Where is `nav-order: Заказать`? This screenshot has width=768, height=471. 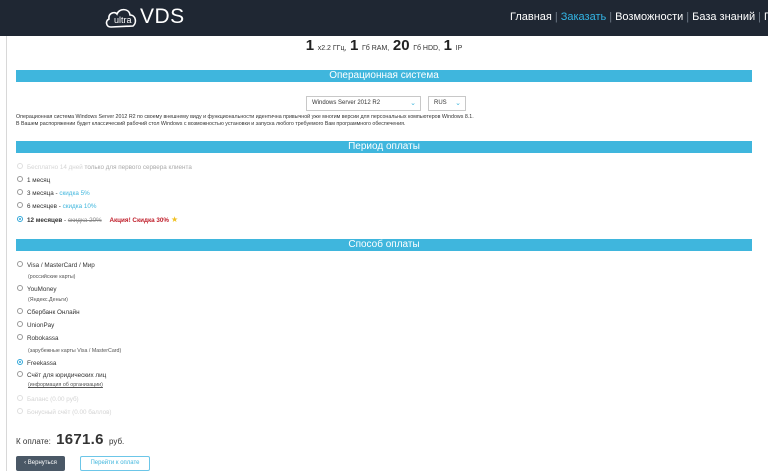
nav-order: Заказать is located at coordinates (584, 17).